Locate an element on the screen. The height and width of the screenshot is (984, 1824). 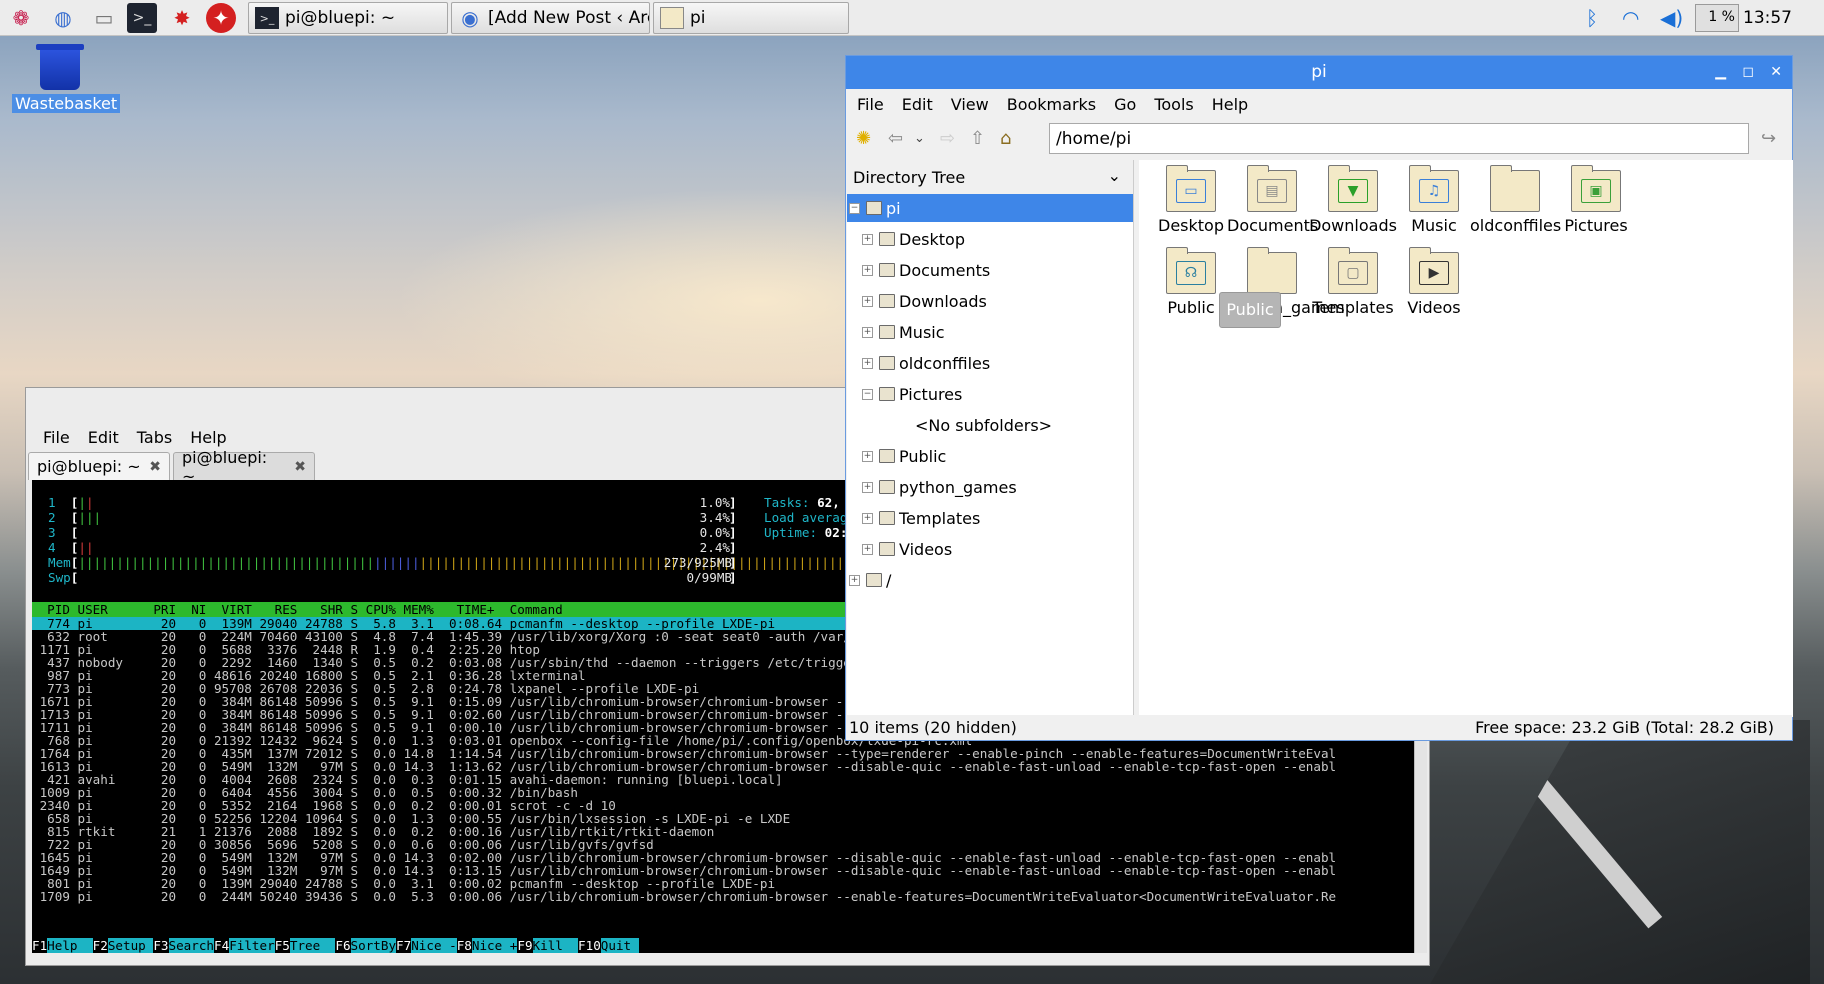
close-icon: ✕ is located at coordinates (1776, 72).